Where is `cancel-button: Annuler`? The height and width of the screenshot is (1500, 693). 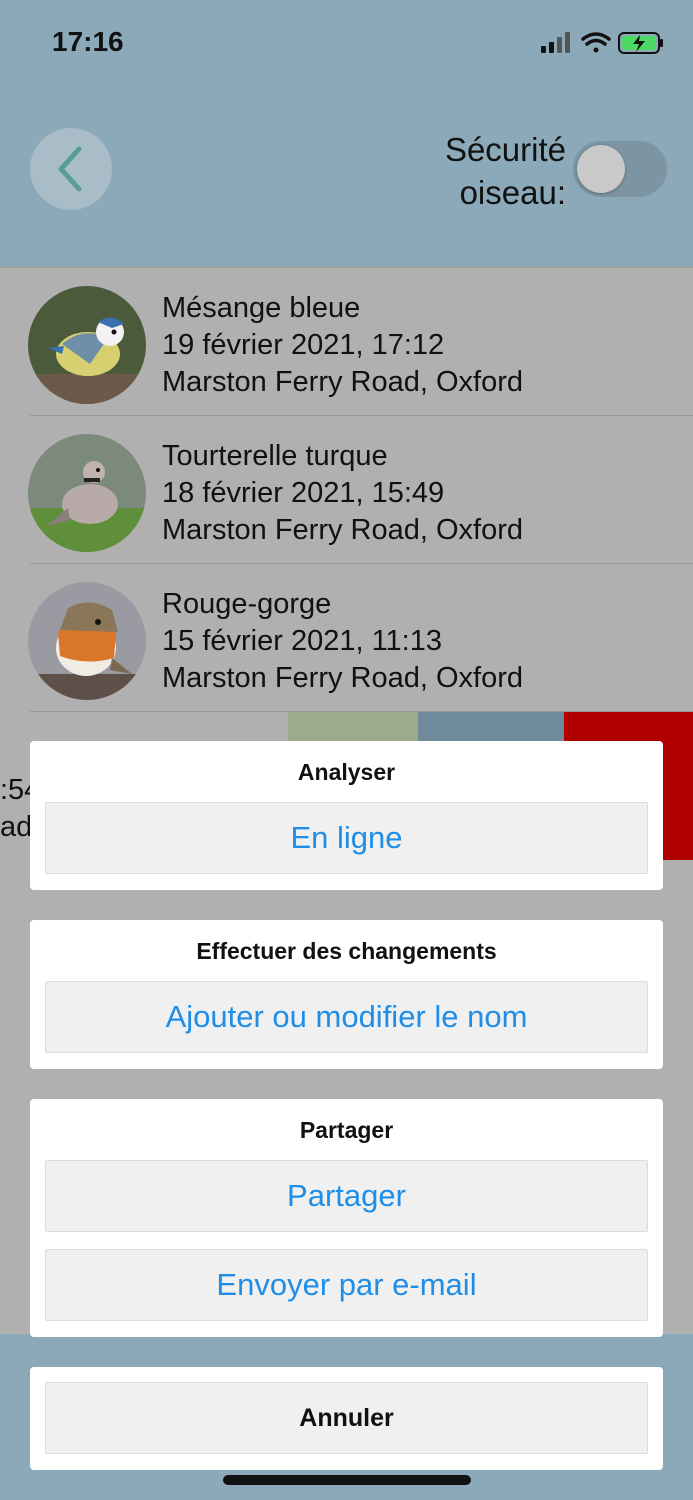
cancel-button: Annuler is located at coordinates (346, 1418).